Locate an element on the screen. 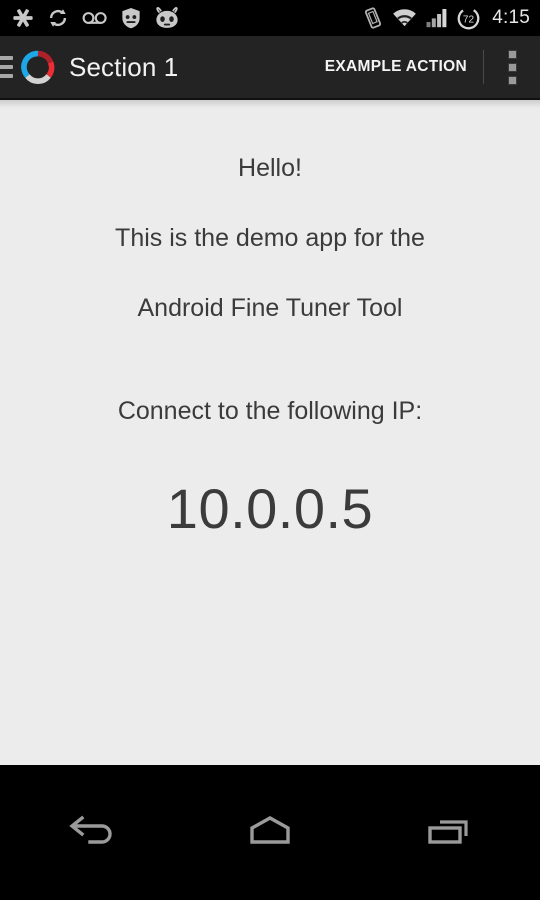 The height and width of the screenshot is (900, 540). action-bar: Section 1 EXAMPLE ACTION is located at coordinates (270, 68).